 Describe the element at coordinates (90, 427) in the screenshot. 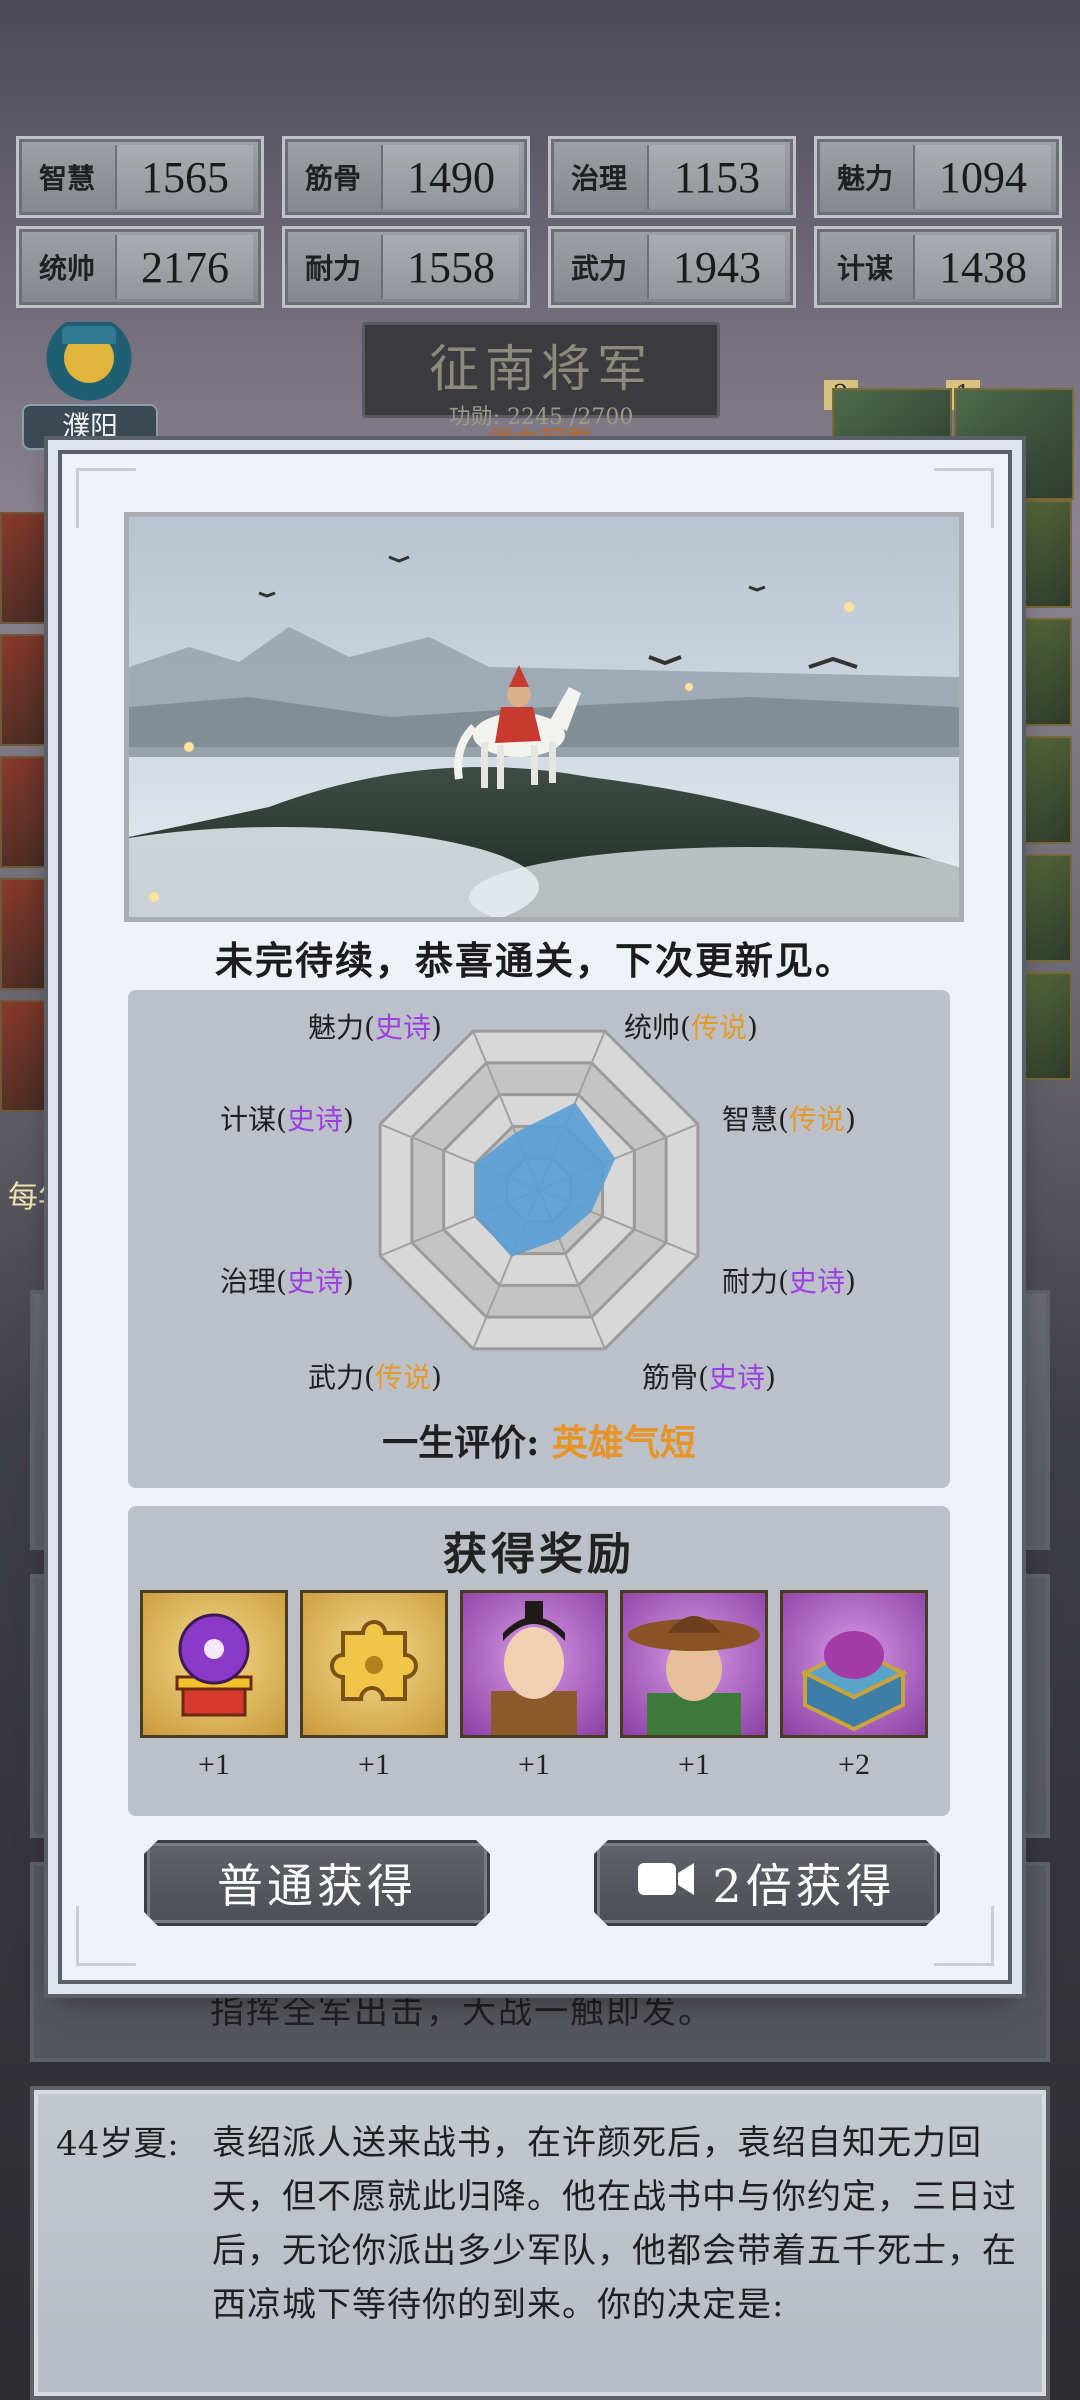

I see `city-name: 濮阳` at that location.